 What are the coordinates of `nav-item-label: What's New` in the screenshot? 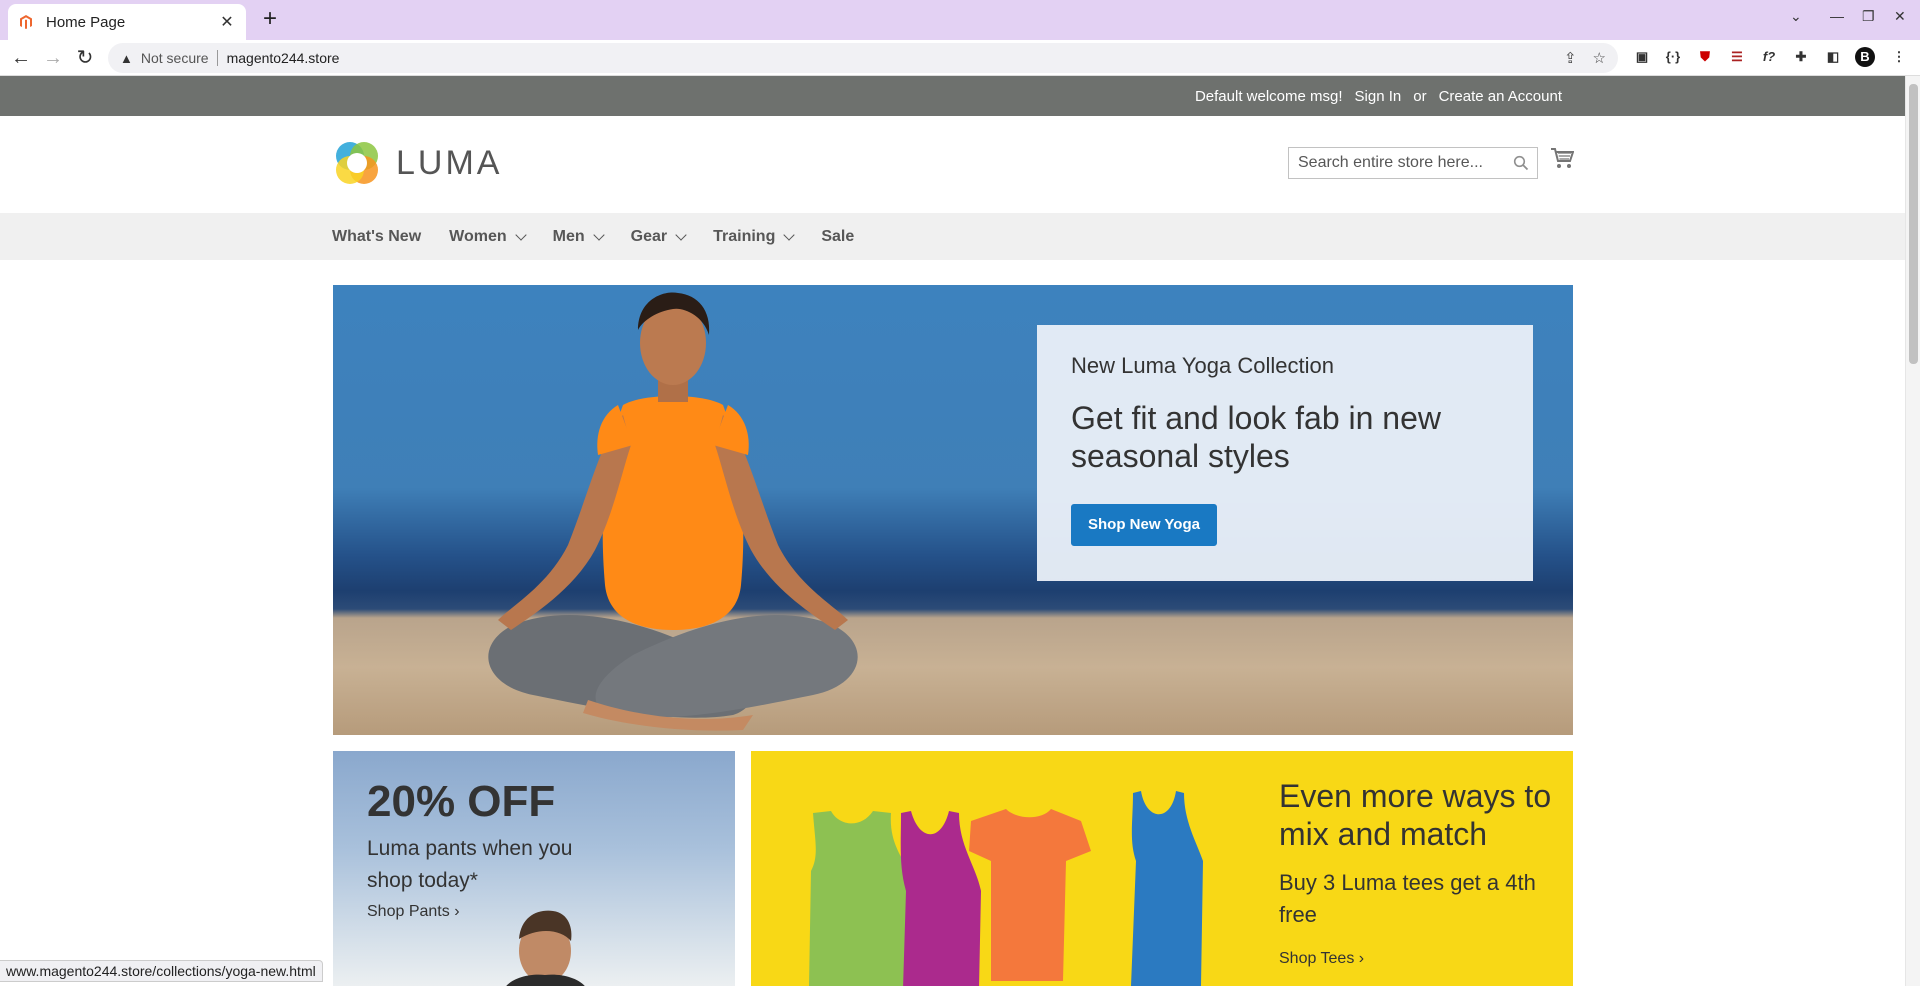 It's located at (377, 236).